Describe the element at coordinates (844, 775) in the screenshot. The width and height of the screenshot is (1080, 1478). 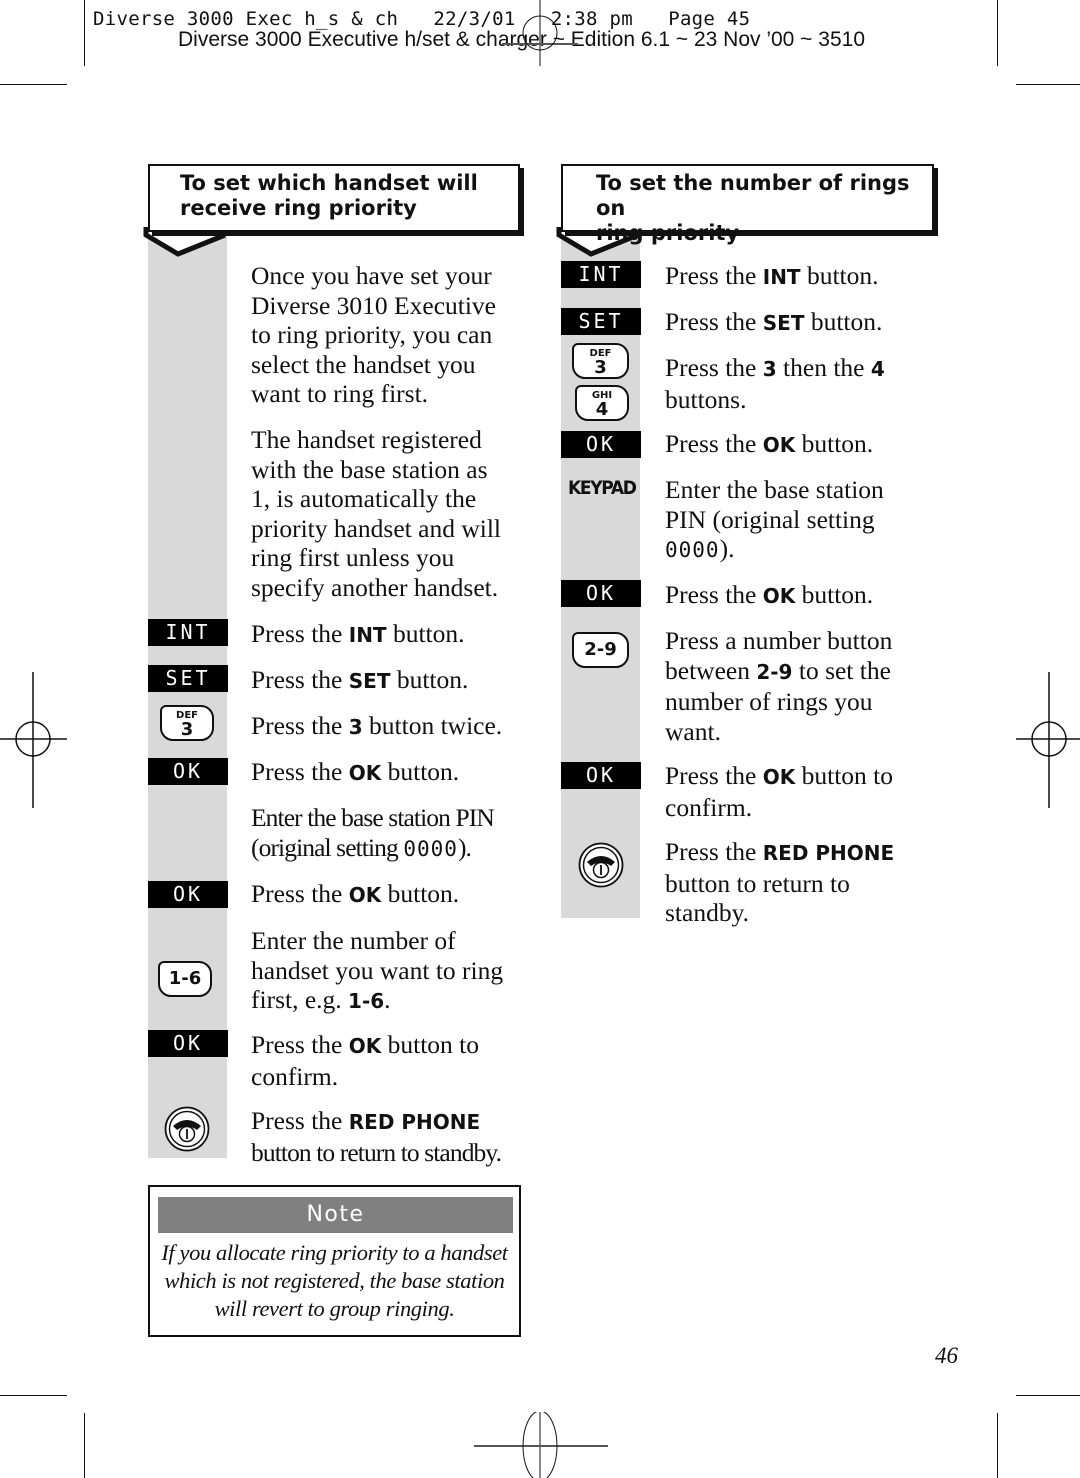
I see `text: button to` at that location.